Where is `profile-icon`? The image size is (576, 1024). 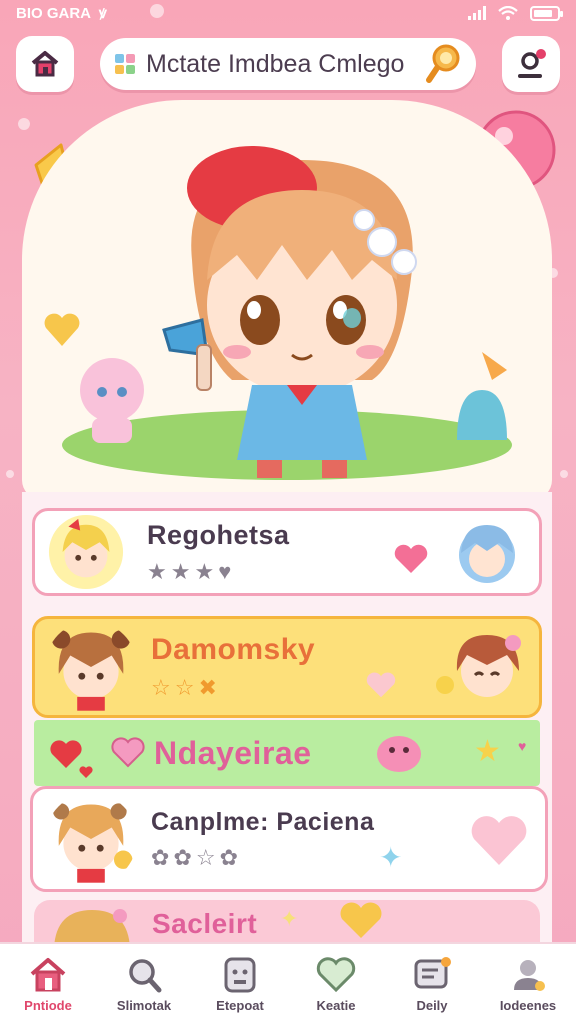
profile-icon is located at coordinates (532, 63).